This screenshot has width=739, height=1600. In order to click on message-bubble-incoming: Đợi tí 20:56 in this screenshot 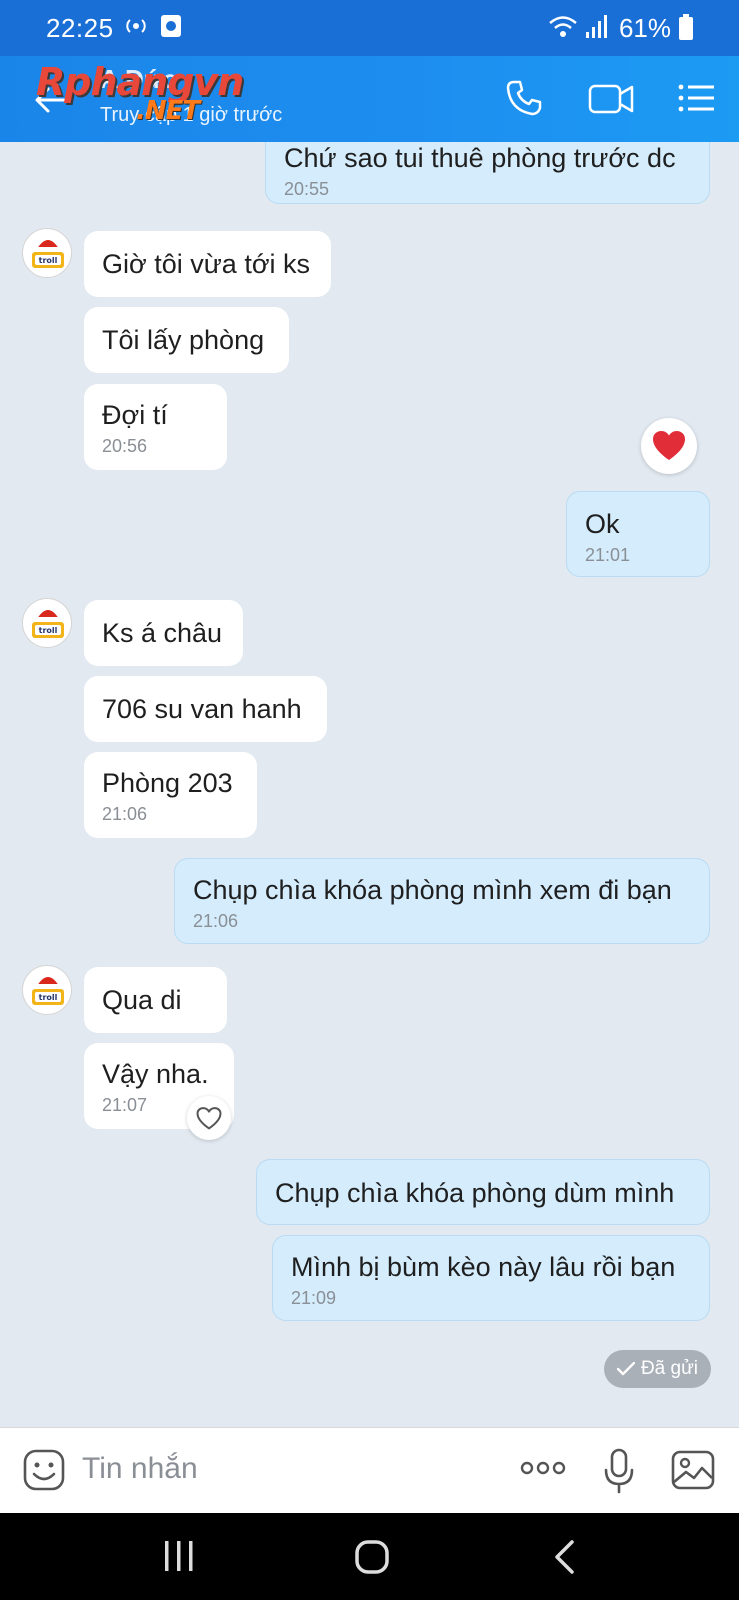, I will do `click(155, 427)`.